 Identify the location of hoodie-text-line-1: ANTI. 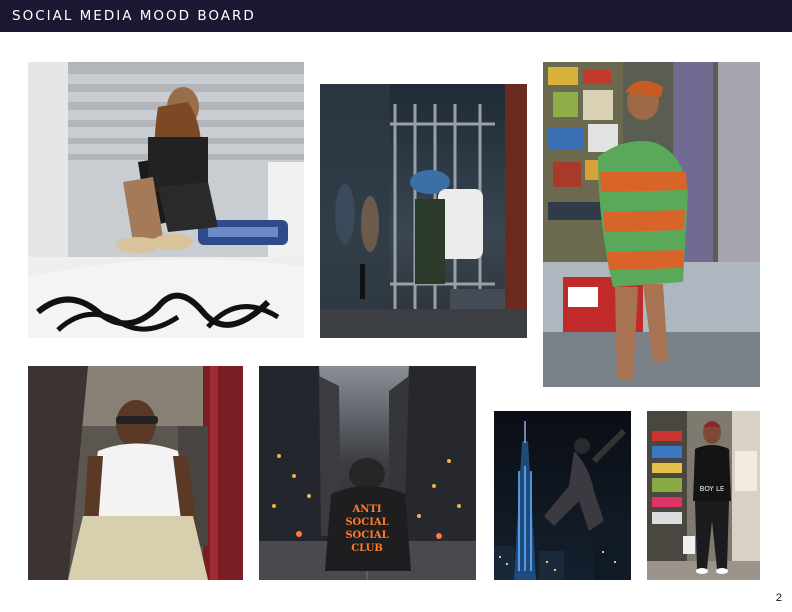
(366, 509).